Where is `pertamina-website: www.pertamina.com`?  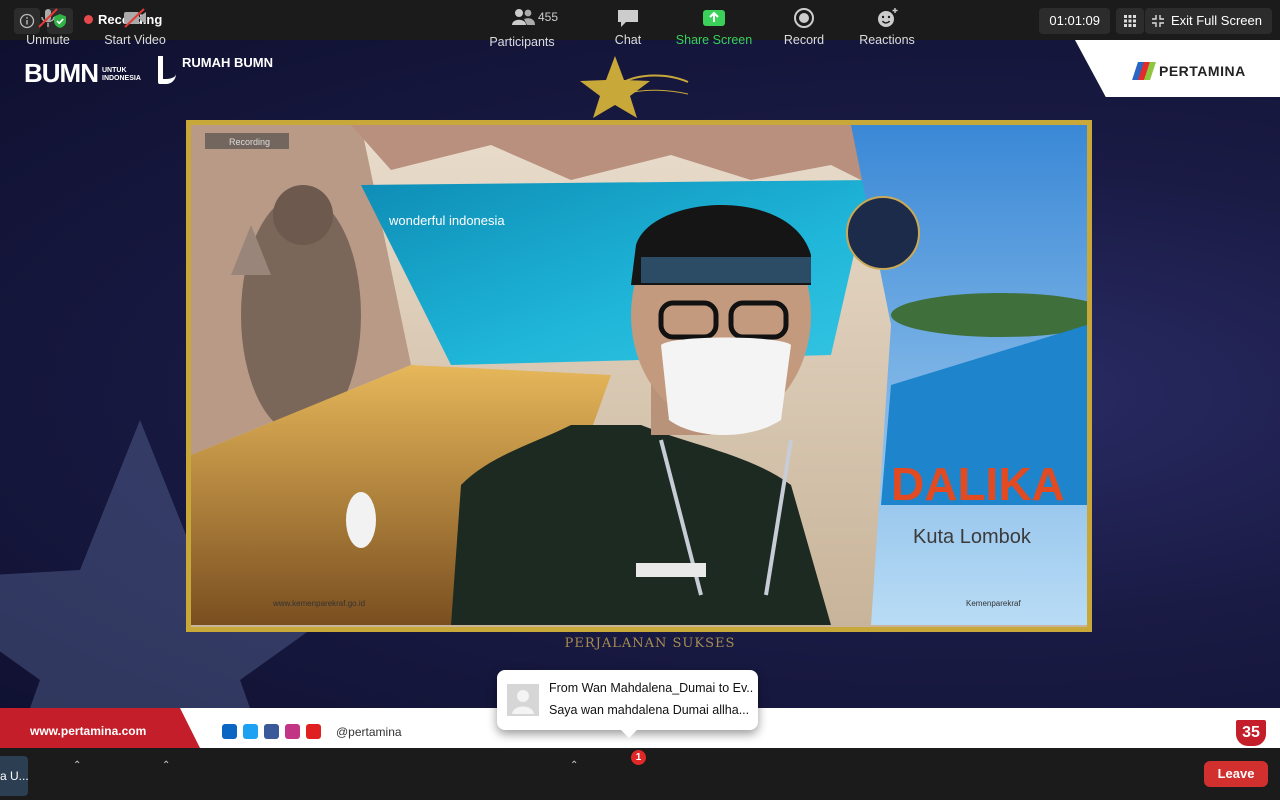
pertamina-website: www.pertamina.com is located at coordinates (88, 731).